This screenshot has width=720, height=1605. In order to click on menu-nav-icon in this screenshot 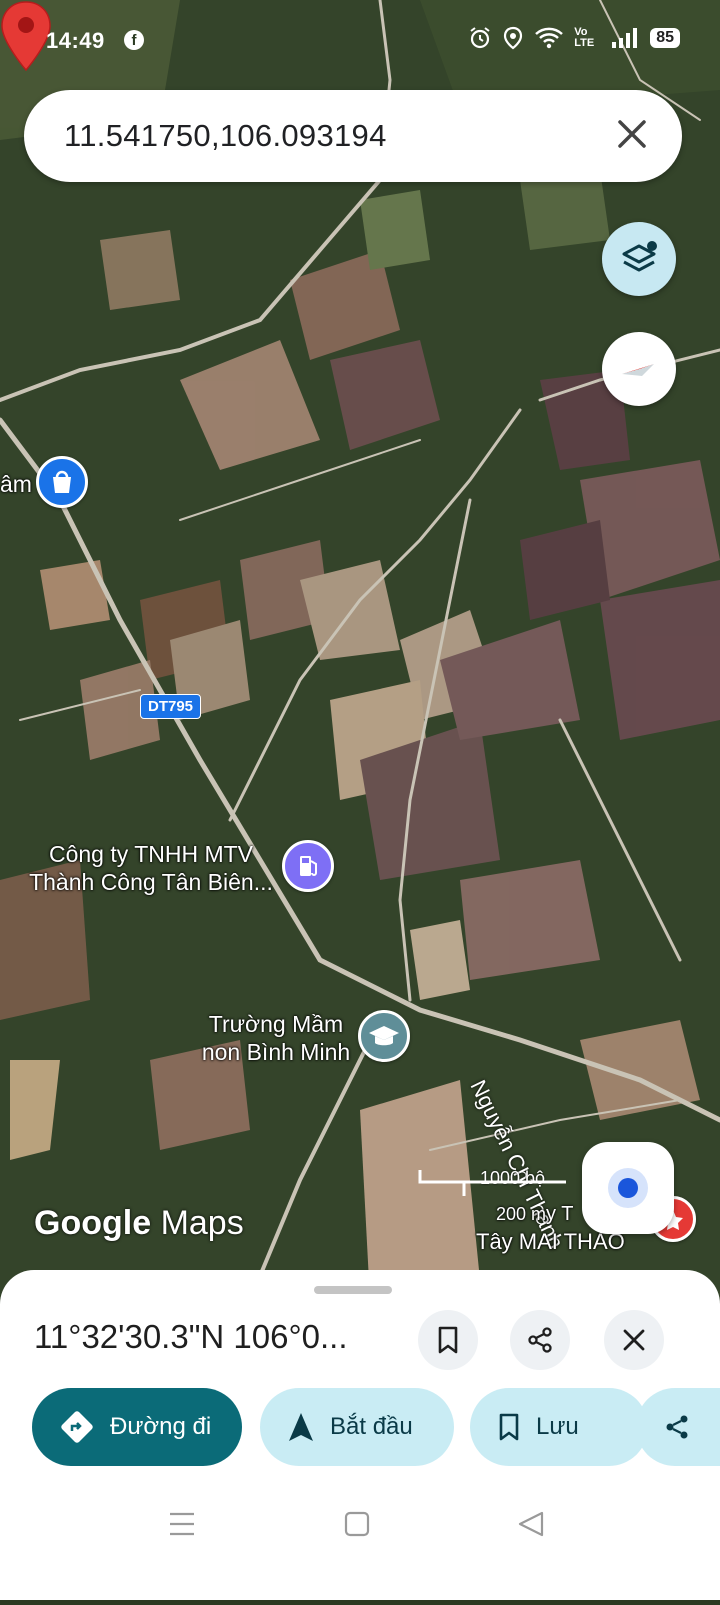, I will do `click(182, 1524)`.